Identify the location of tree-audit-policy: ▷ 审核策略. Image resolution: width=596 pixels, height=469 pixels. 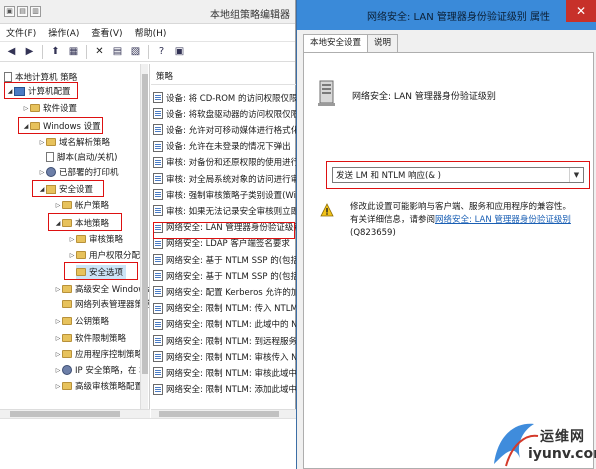
(95, 239).